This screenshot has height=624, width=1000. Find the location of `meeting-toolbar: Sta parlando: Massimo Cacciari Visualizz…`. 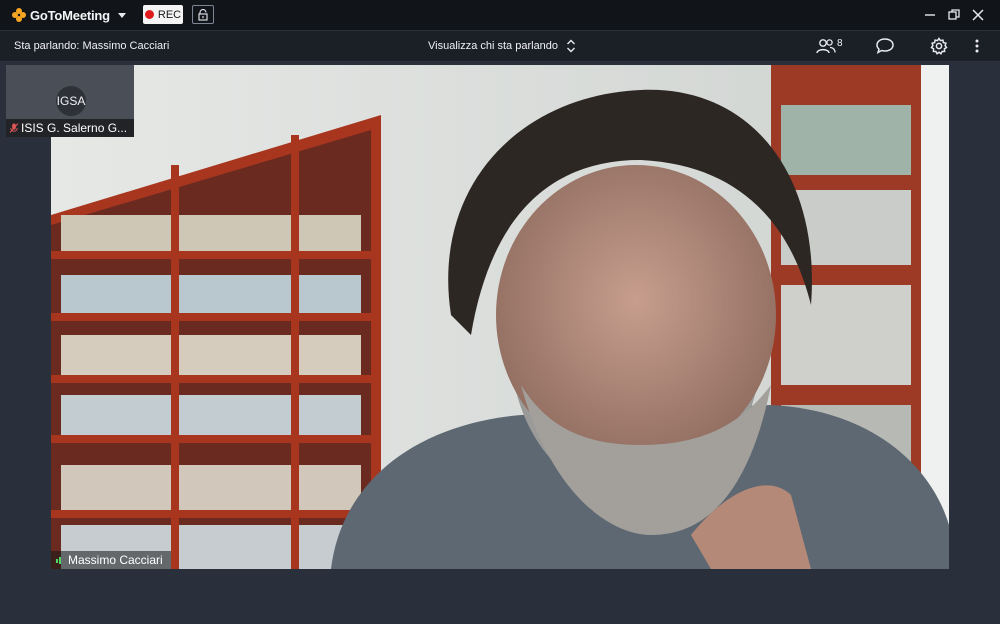

meeting-toolbar: Sta parlando: Massimo Cacciari Visualizz… is located at coordinates (500, 46).